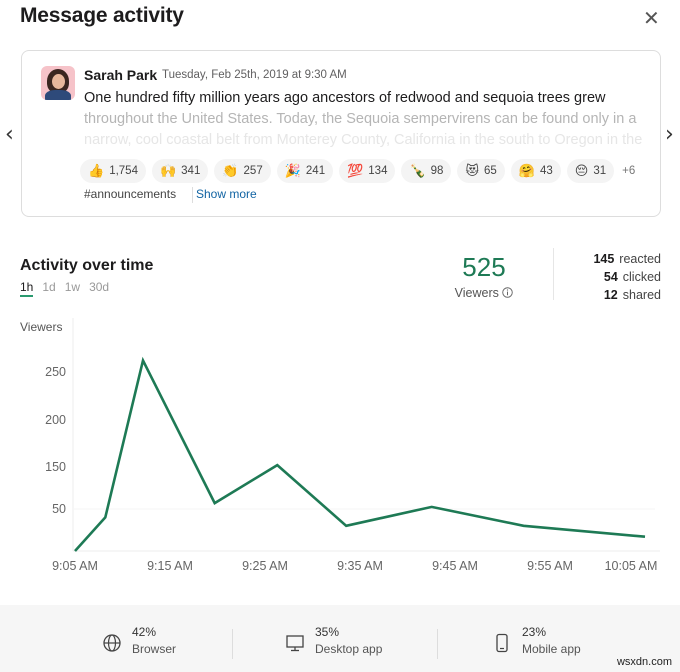 Image resolution: width=680 pixels, height=672 pixels. I want to click on reaction-count: 134, so click(378, 171).